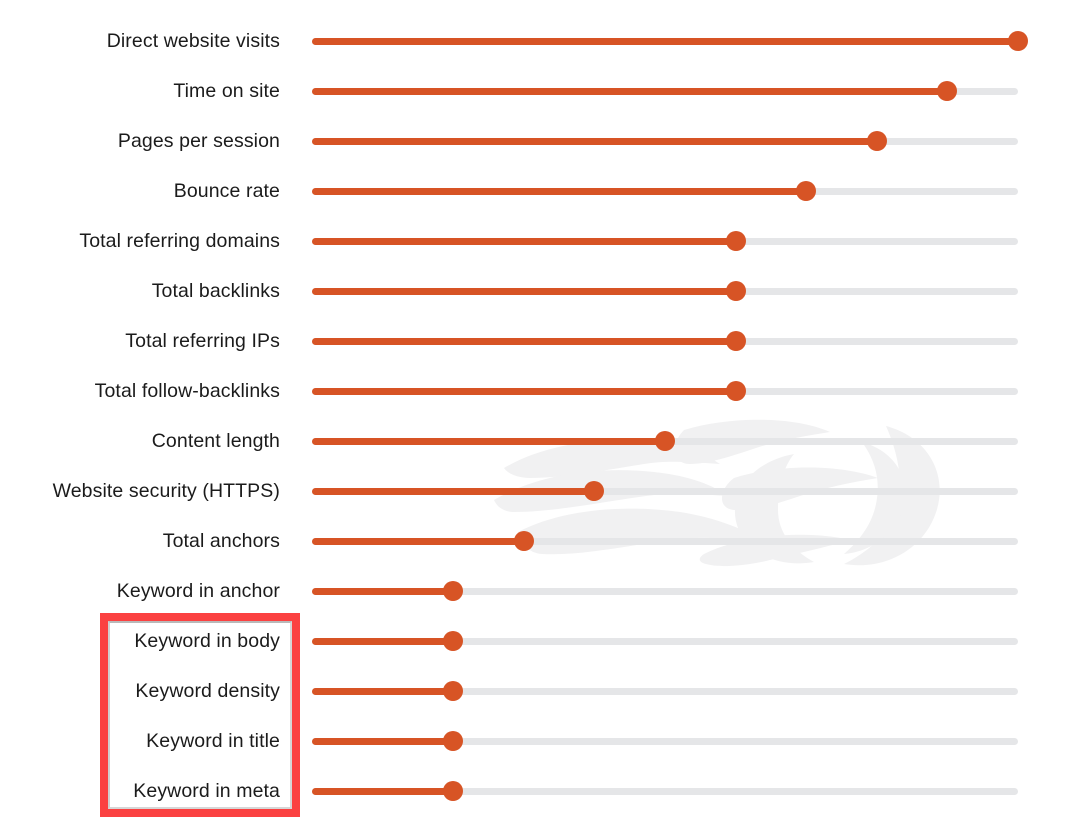  I want to click on row-label: Total anchors, so click(221, 541).